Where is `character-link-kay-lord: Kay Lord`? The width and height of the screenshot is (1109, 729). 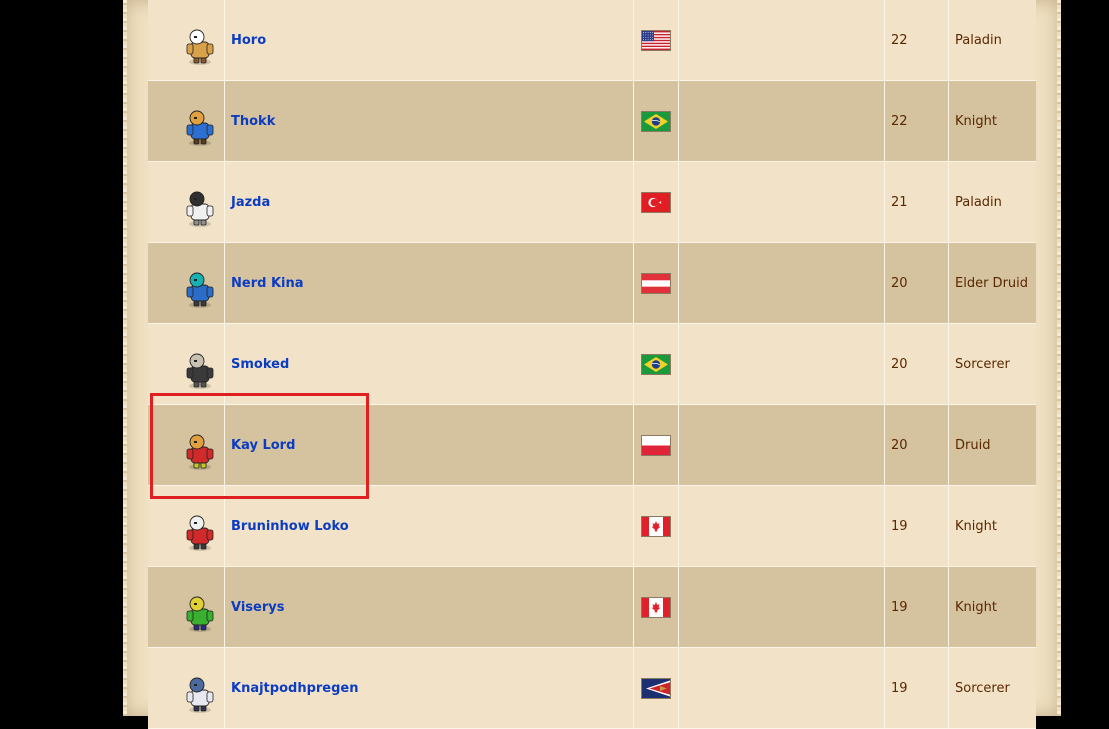 character-link-kay-lord: Kay Lord is located at coordinates (263, 445).